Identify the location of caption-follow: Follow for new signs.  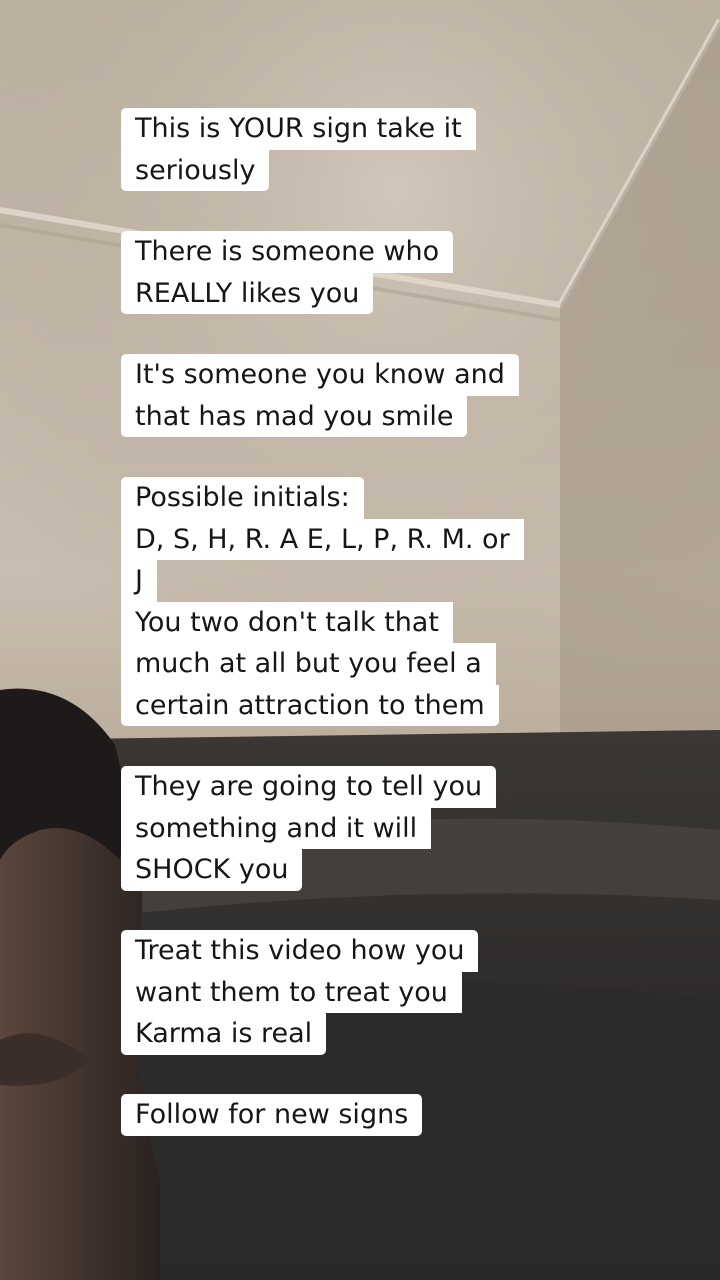
(272, 1115).